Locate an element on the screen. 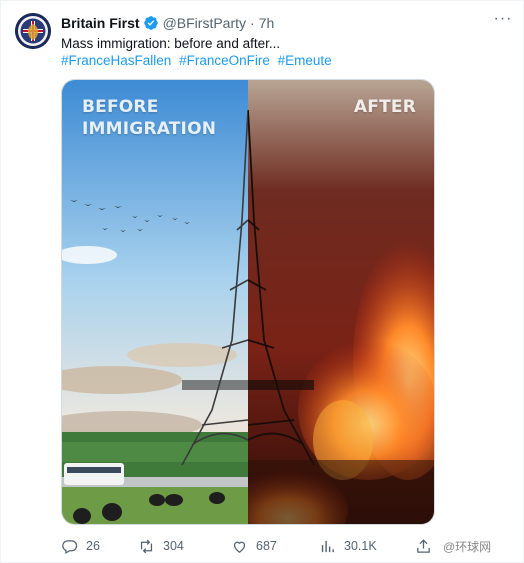 The width and height of the screenshot is (524, 563). reply-button: 26 is located at coordinates (80, 546).